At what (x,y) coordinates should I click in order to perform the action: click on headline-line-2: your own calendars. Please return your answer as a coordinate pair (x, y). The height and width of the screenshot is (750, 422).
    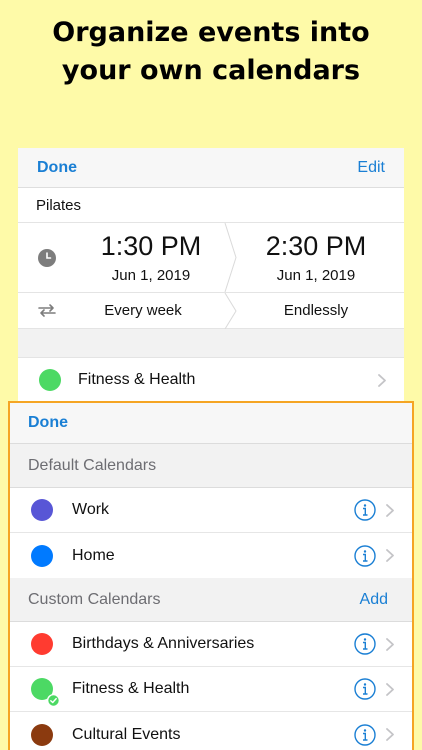
    Looking at the image, I should click on (211, 70).